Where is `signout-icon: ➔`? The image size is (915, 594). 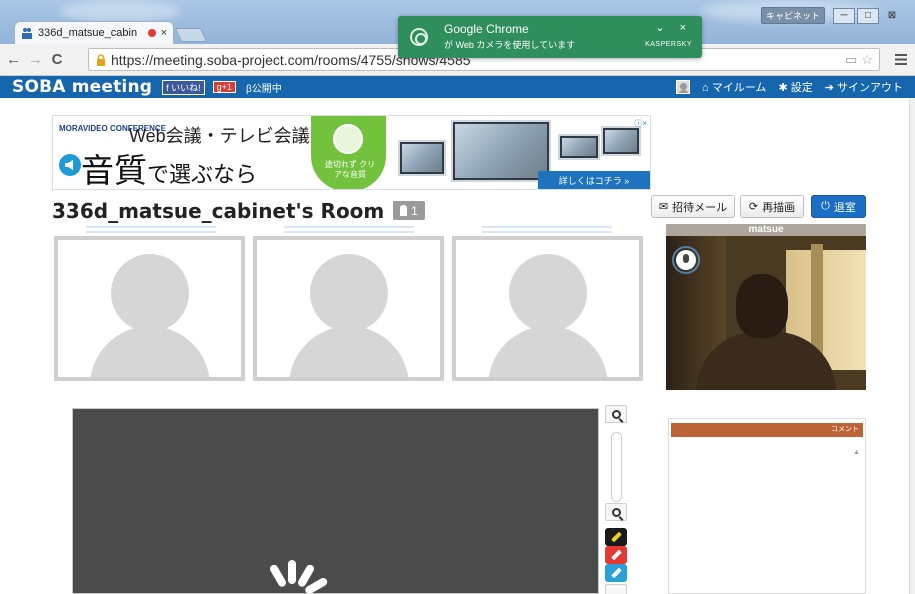
signout-icon: ➔ is located at coordinates (829, 88).